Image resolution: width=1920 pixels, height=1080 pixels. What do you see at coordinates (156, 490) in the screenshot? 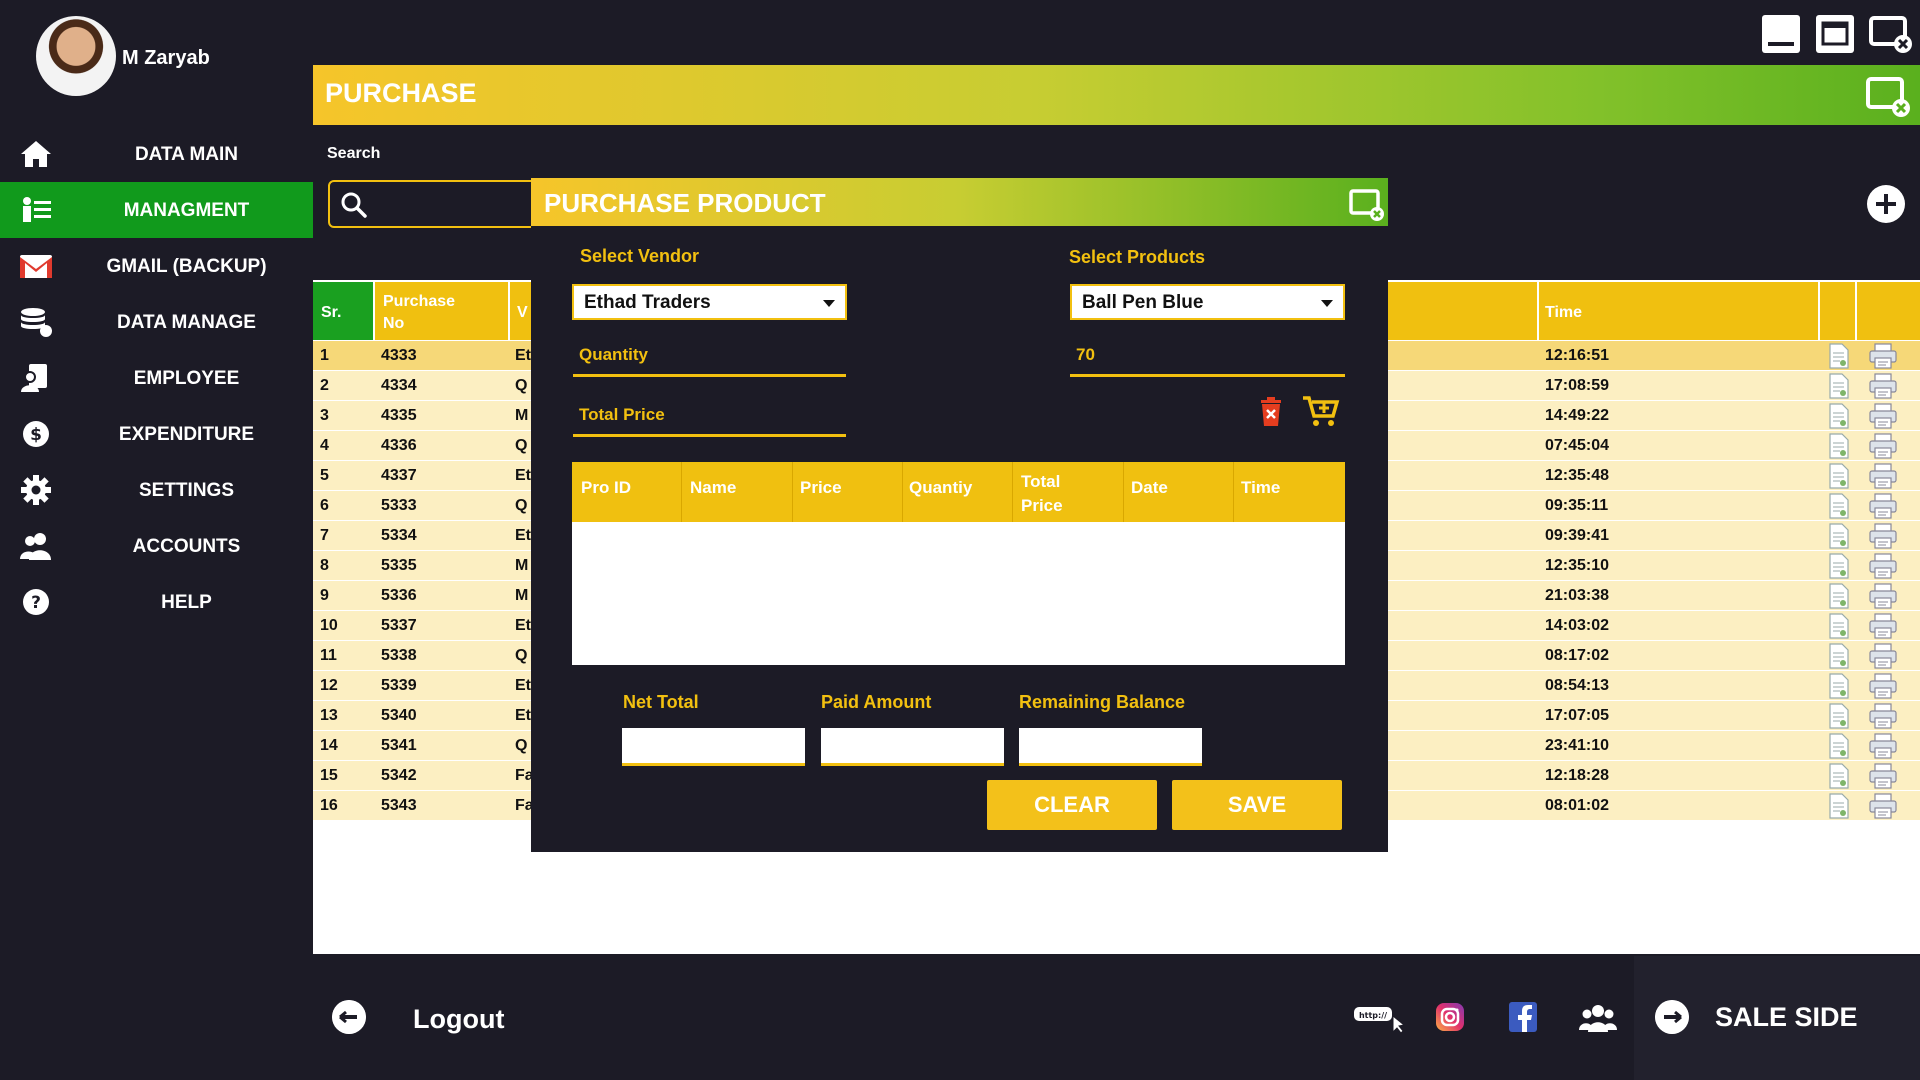
I see `nav-item-settings: SETTINGS` at bounding box center [156, 490].